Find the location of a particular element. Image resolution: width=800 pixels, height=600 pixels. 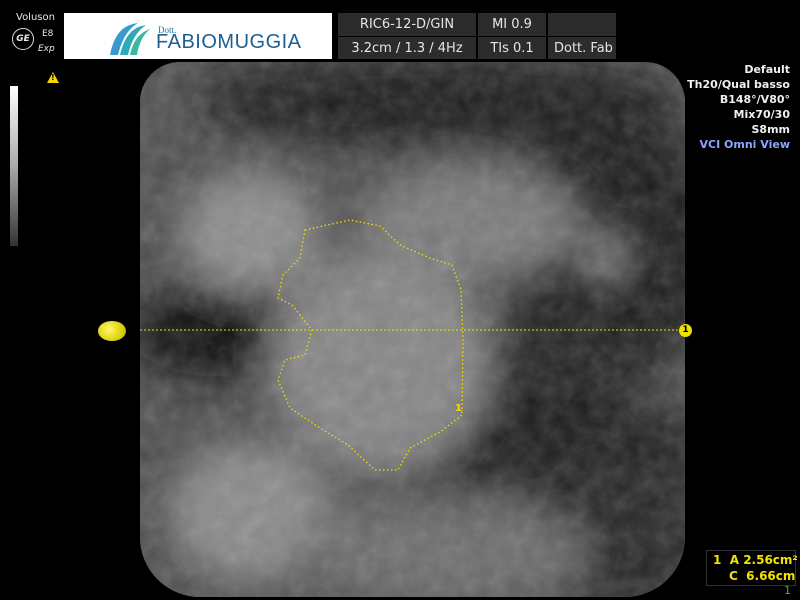

measurement-result-box: 1 A 2.56cm² C 6.66cm is located at coordinates (752, 568).